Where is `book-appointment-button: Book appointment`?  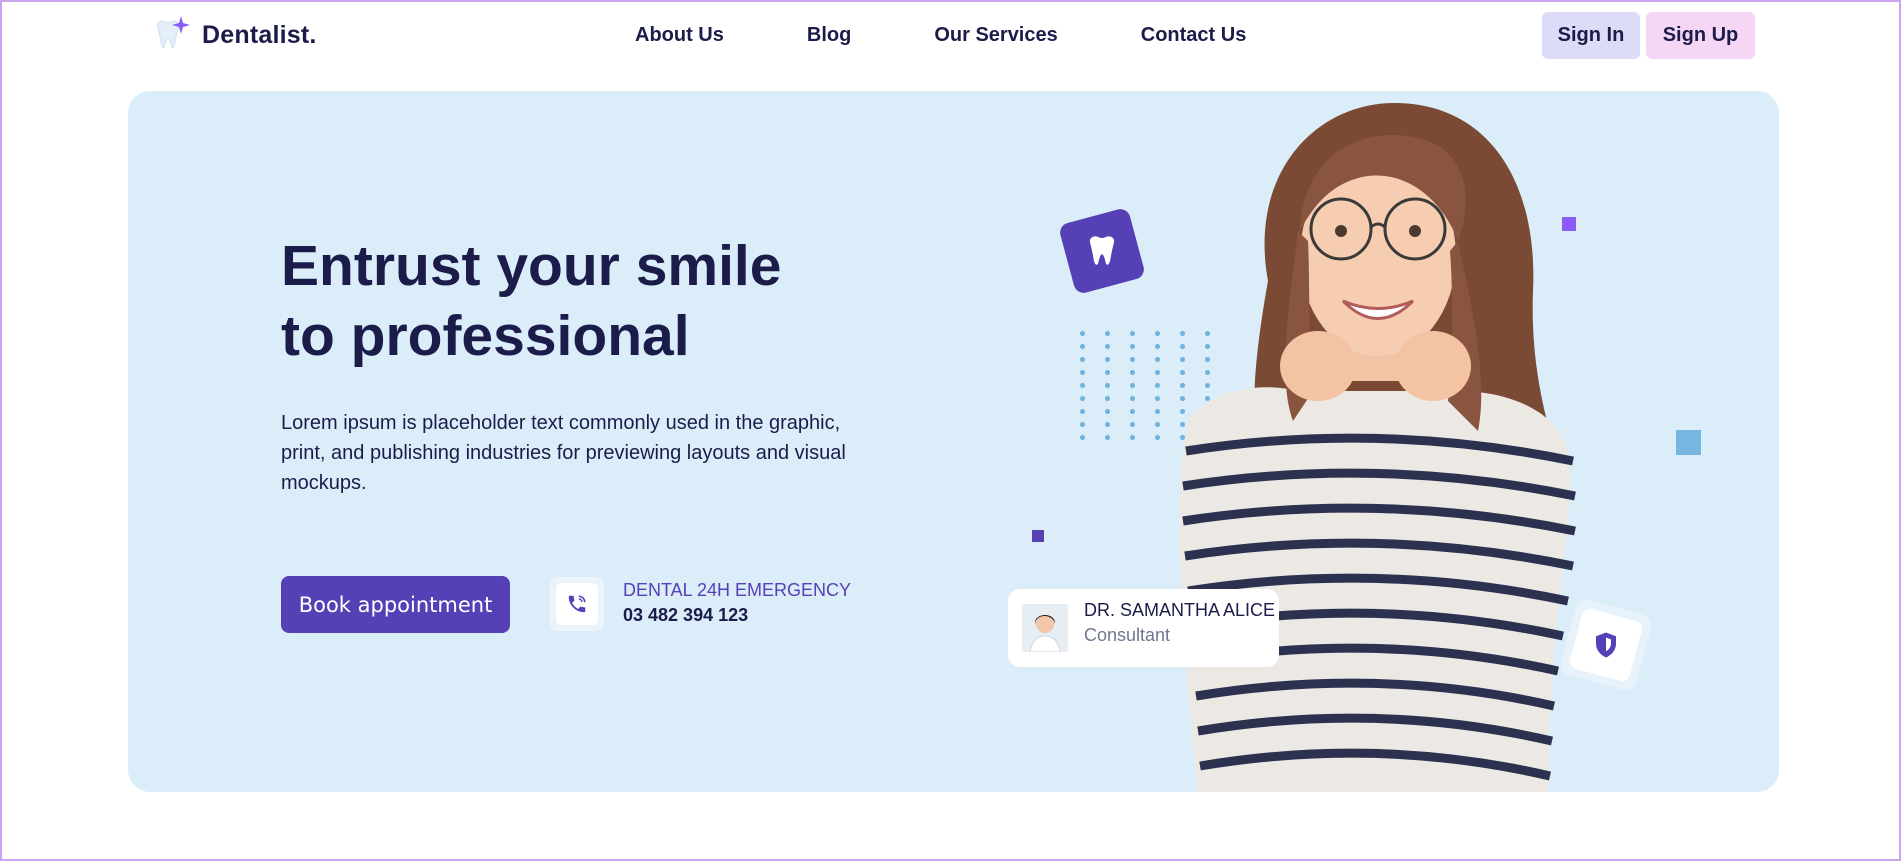
book-appointment-button: Book appointment is located at coordinates (395, 604).